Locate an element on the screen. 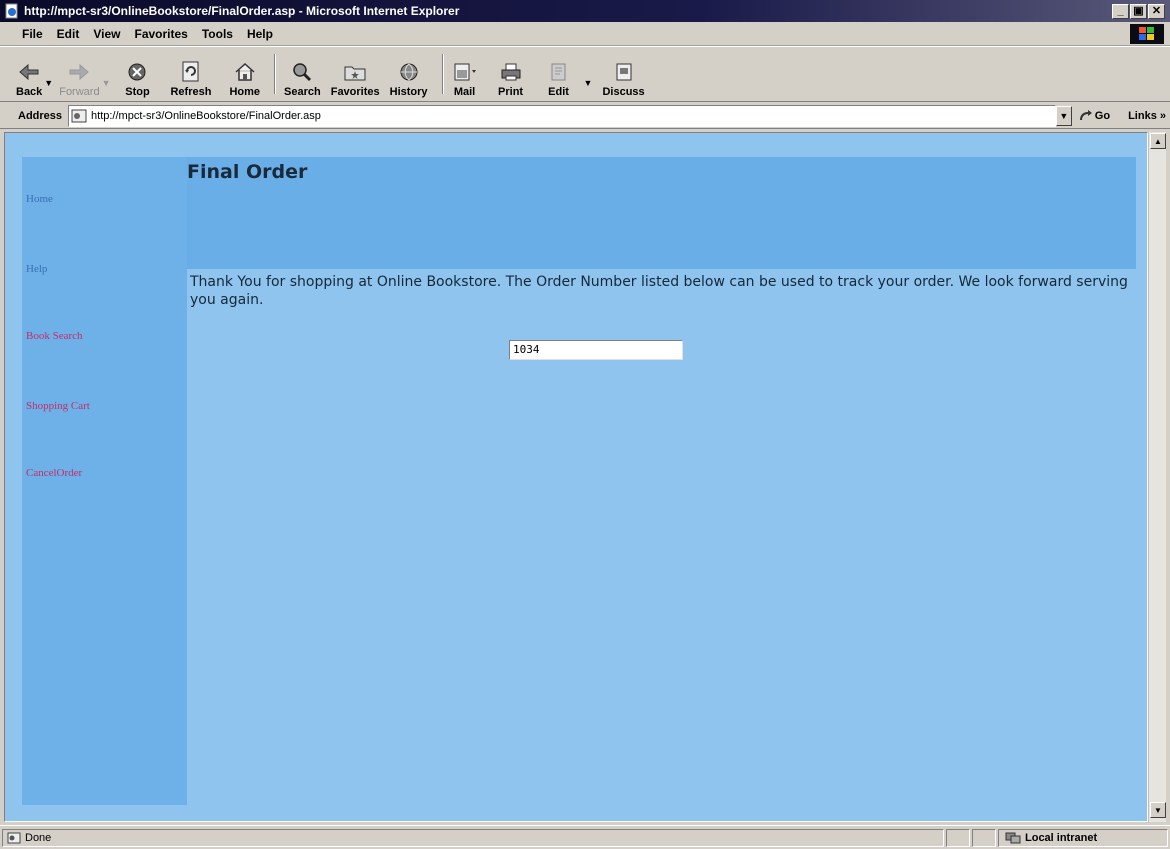  mail-button: Mail is located at coordinates (465, 74).